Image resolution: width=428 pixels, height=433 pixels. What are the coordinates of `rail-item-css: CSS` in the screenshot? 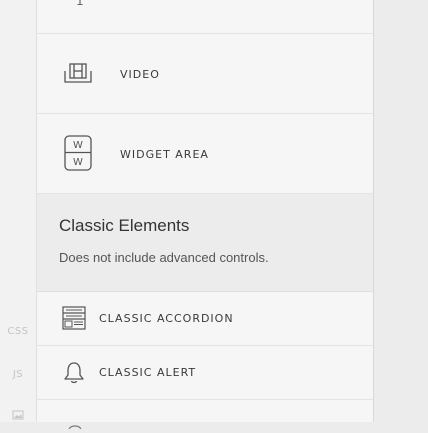 It's located at (18, 331).